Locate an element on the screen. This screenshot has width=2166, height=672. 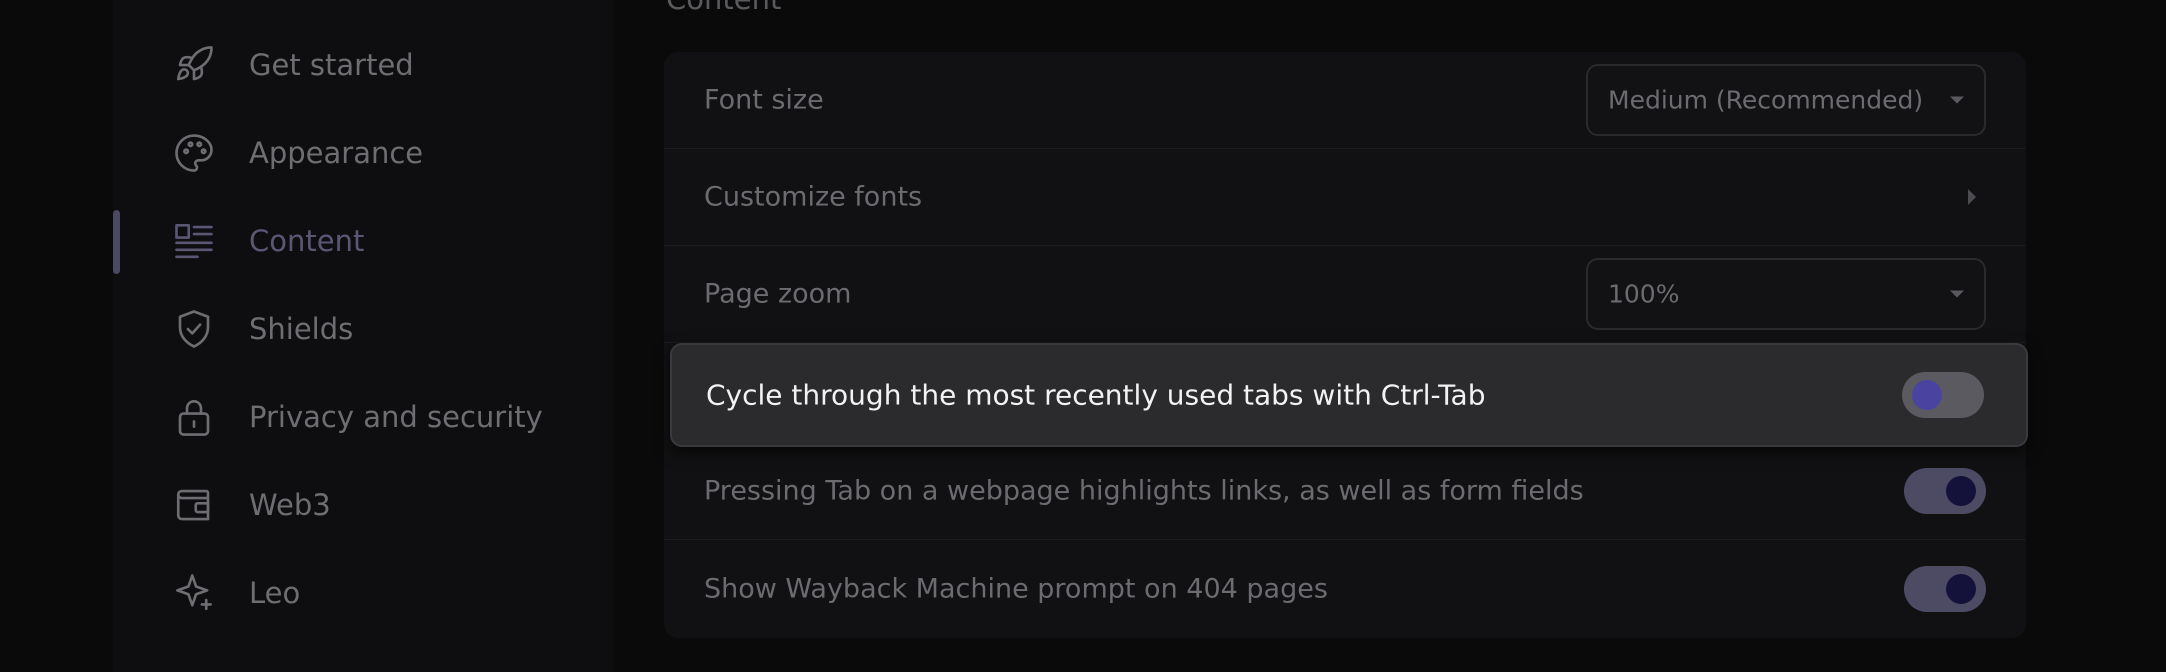
customize-fonts-row: Customize fonts is located at coordinates (1345, 197).